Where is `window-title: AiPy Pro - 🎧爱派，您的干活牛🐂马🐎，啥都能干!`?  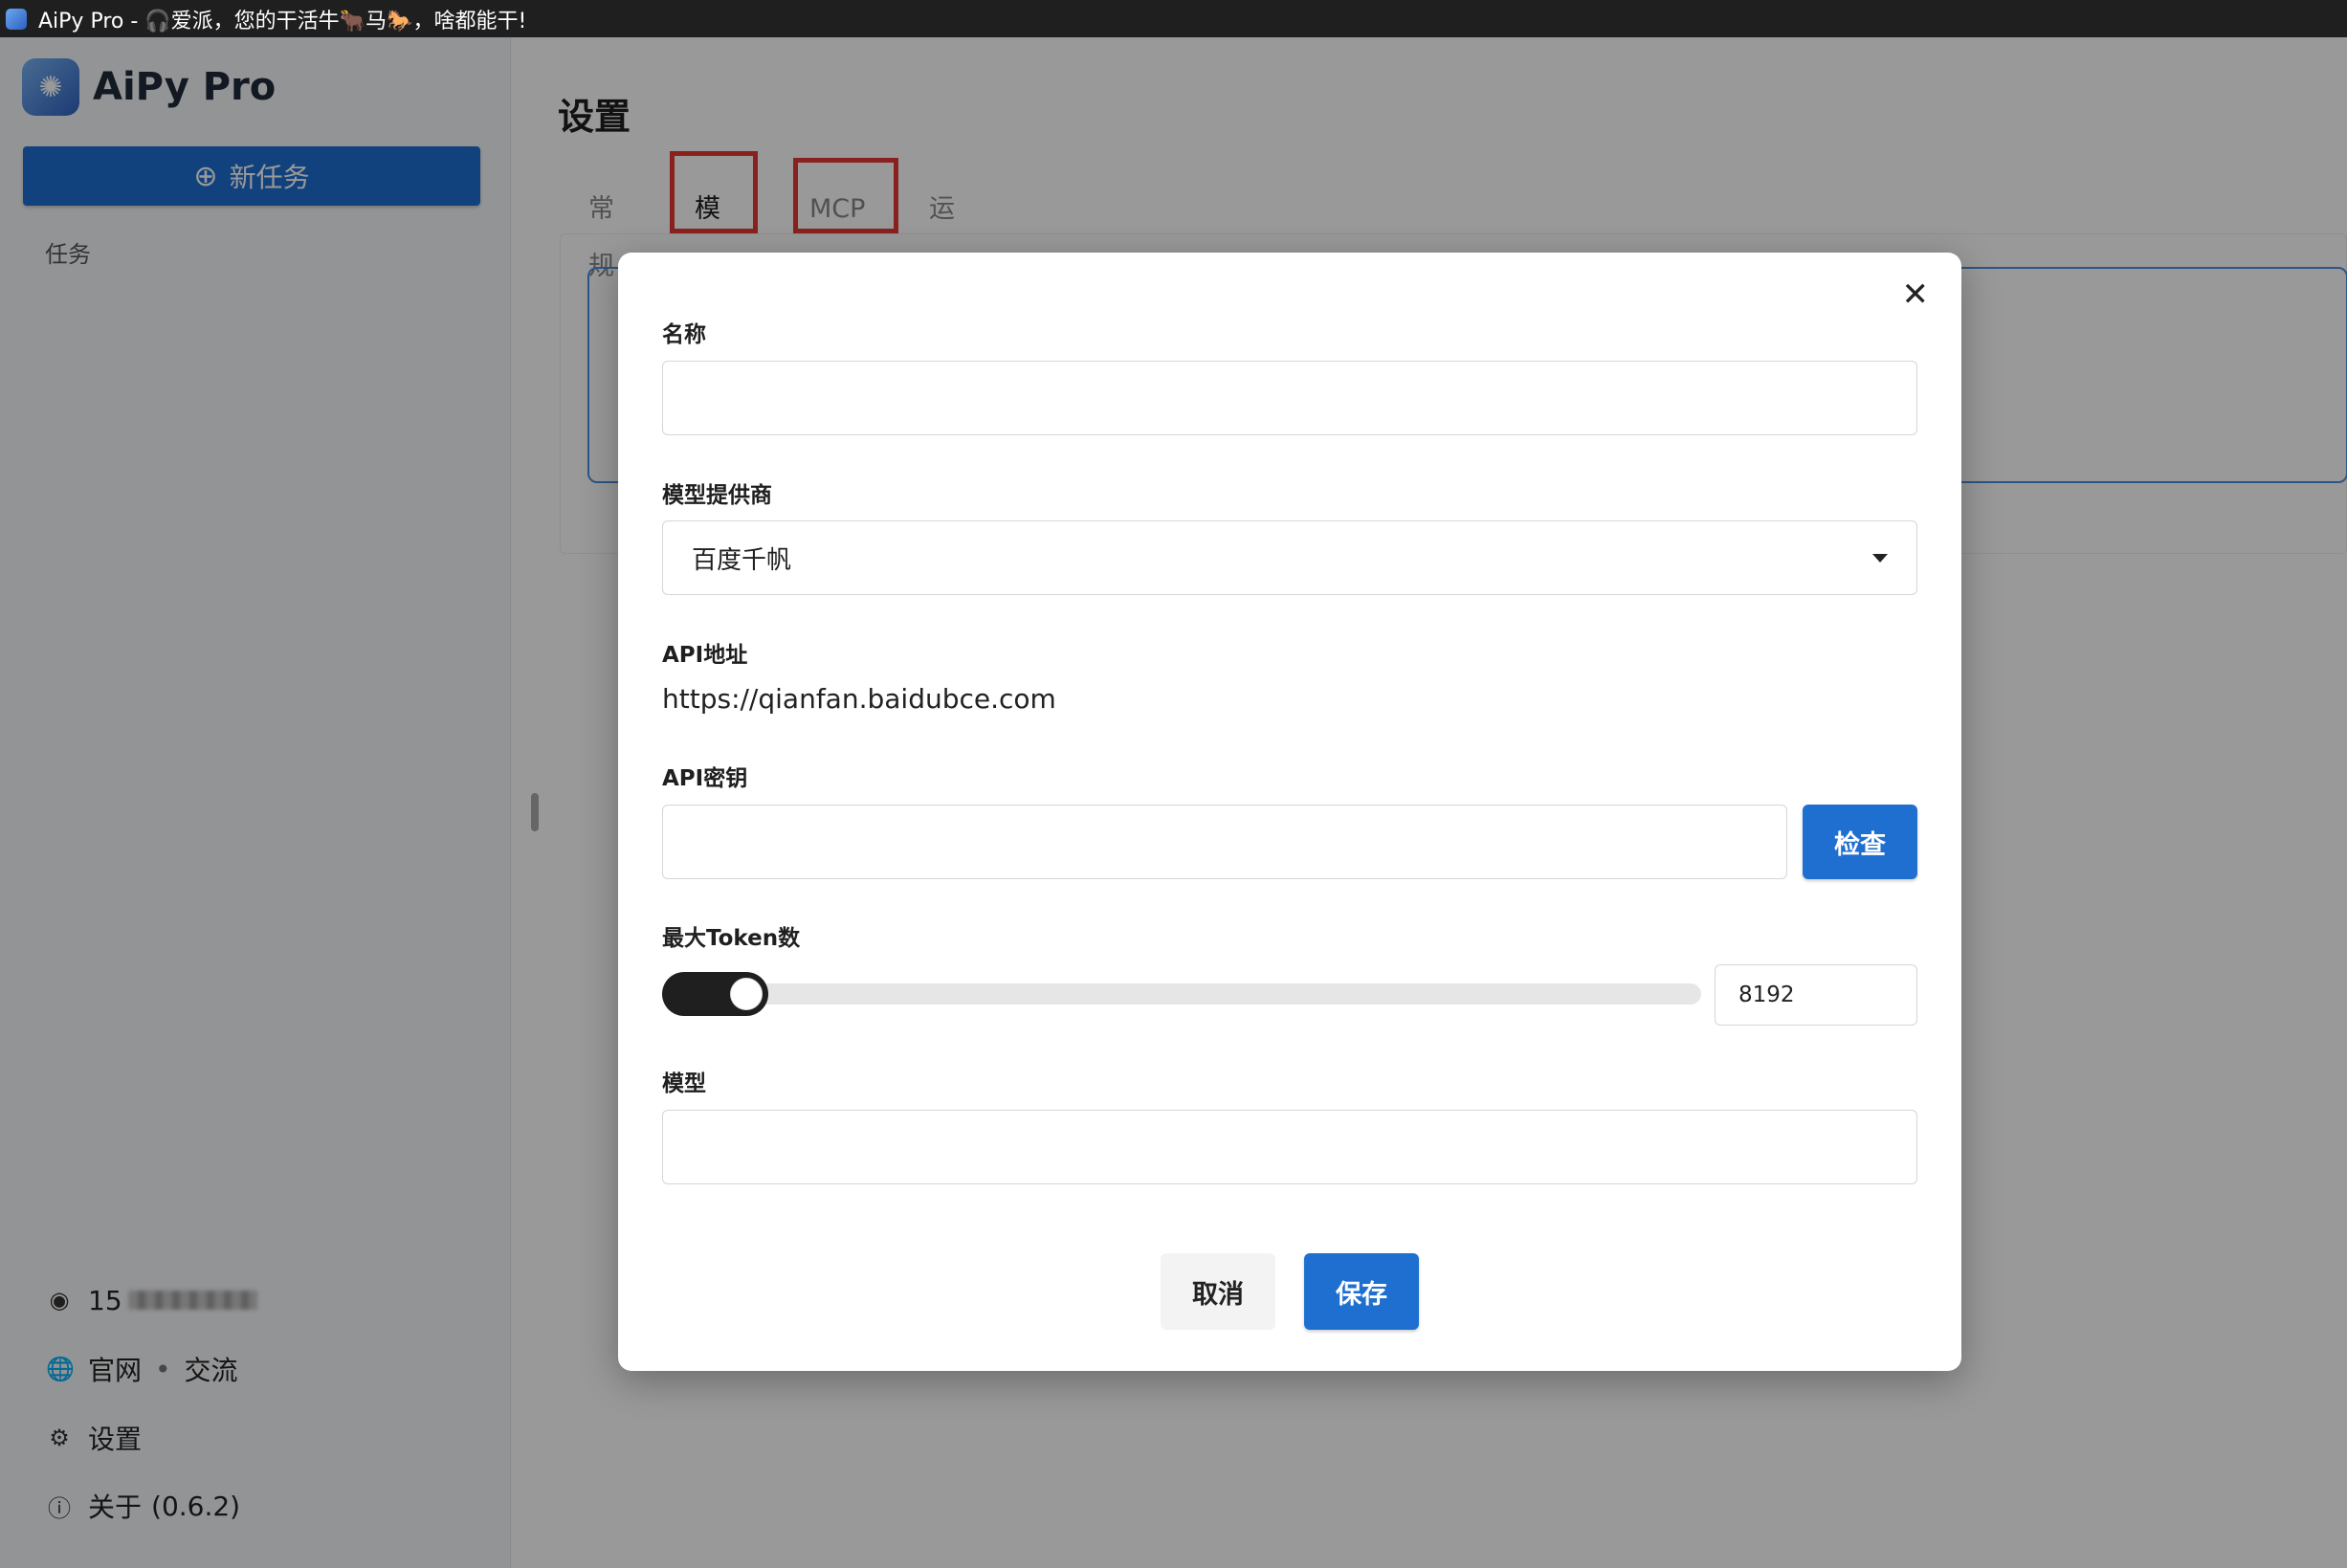 window-title: AiPy Pro - 🎧爱派，您的干活牛🐂马🐎，啥都能干! is located at coordinates (282, 21).